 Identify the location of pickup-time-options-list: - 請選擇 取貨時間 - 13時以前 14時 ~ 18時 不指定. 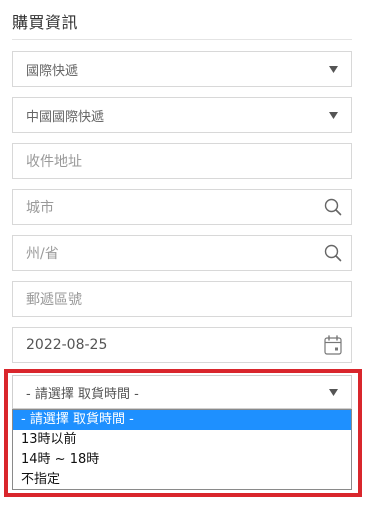
(182, 449).